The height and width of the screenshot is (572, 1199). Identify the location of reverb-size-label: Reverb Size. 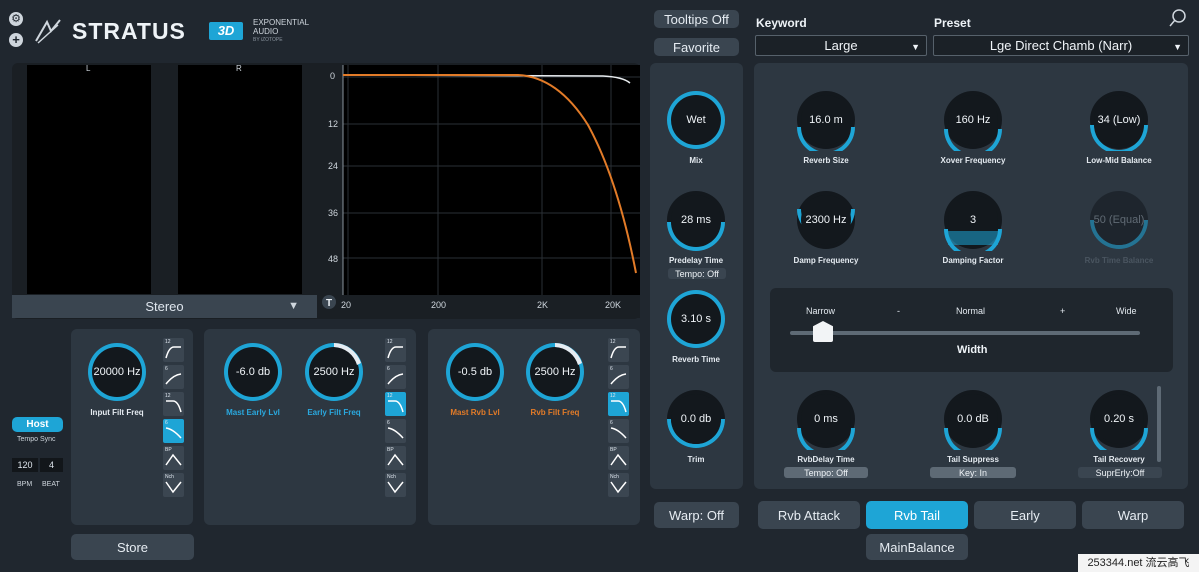
(826, 160).